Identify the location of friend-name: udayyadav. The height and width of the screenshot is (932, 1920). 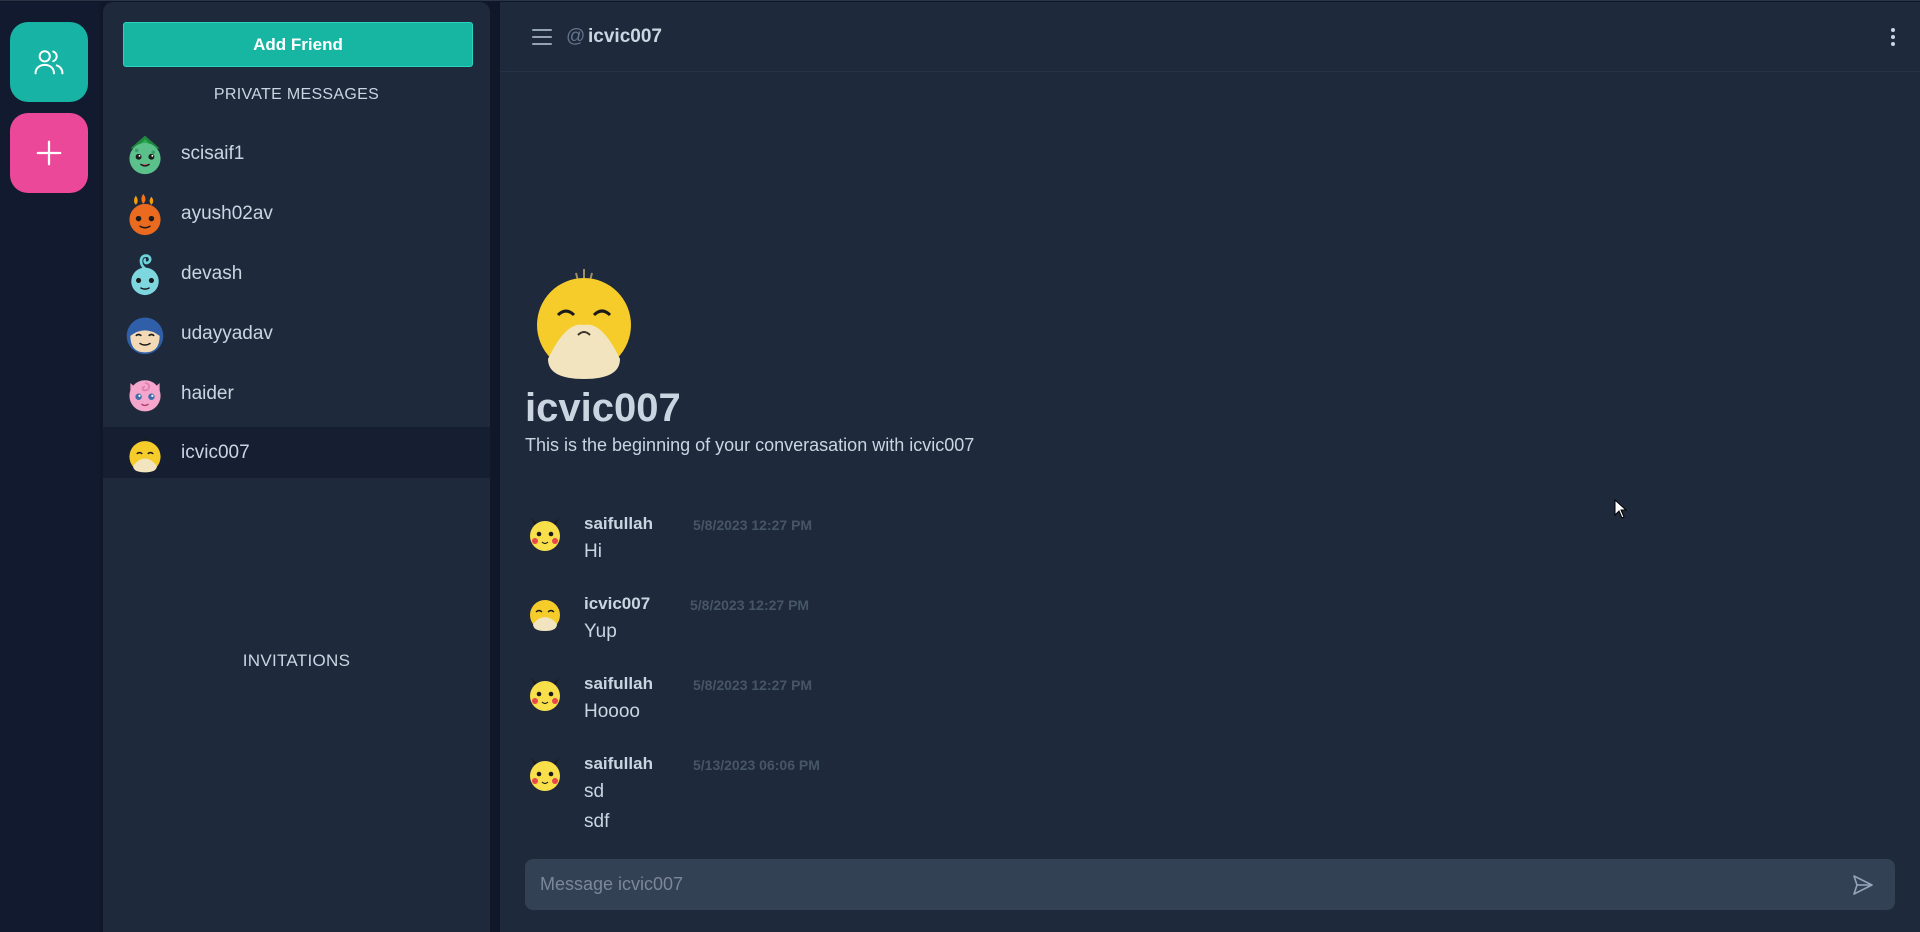
(227, 333).